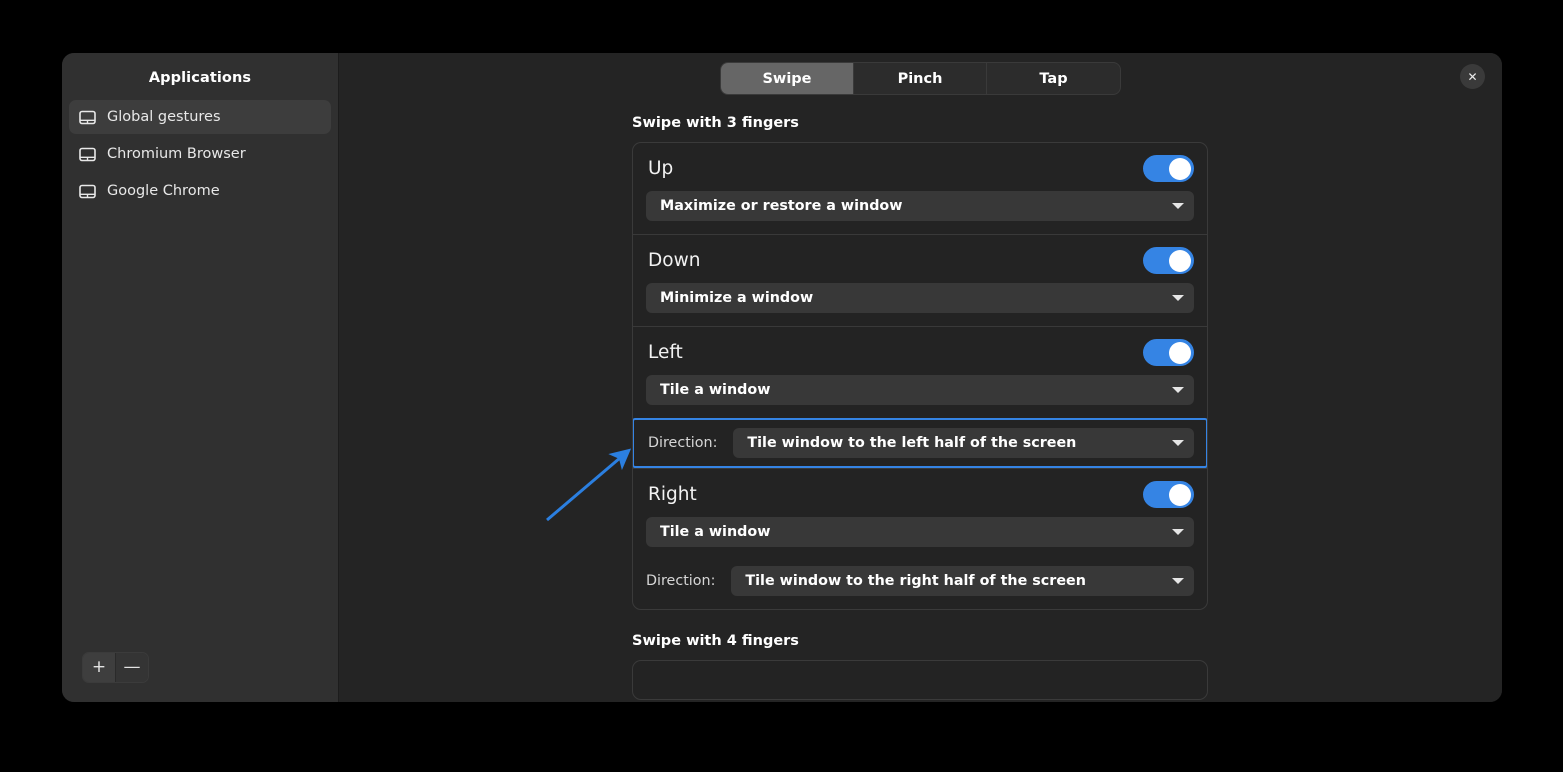  Describe the element at coordinates (715, 123) in the screenshot. I see `section-title-3-fingers: Swipe with 3 fingers` at that location.